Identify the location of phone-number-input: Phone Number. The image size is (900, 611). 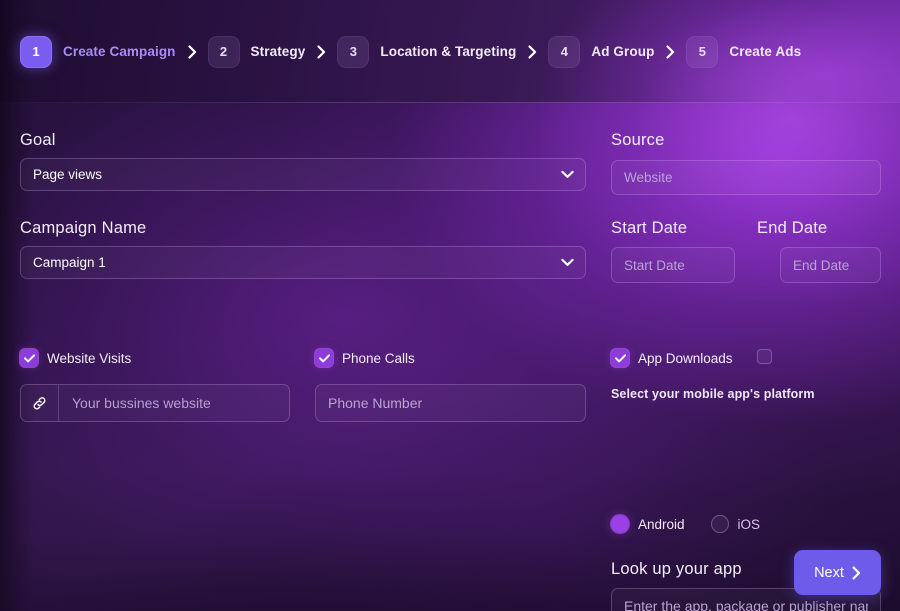
(450, 403).